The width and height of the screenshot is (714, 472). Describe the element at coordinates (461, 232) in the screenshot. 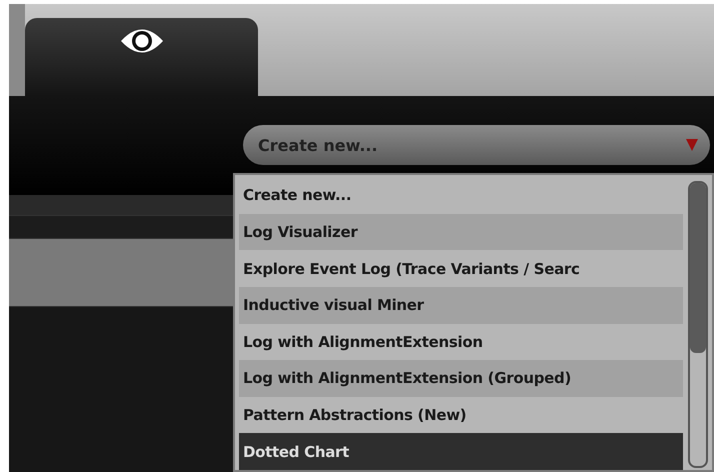

I see `menu-item: Log Visualizer` at that location.